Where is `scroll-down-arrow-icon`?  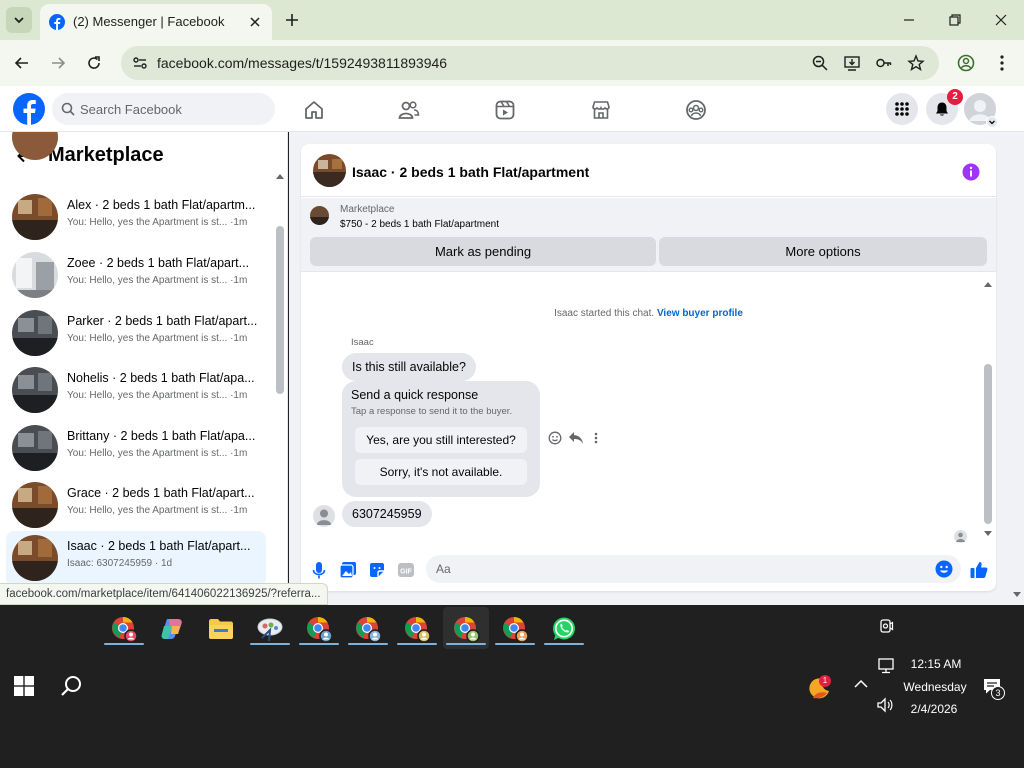
scroll-down-arrow-icon is located at coordinates (988, 534).